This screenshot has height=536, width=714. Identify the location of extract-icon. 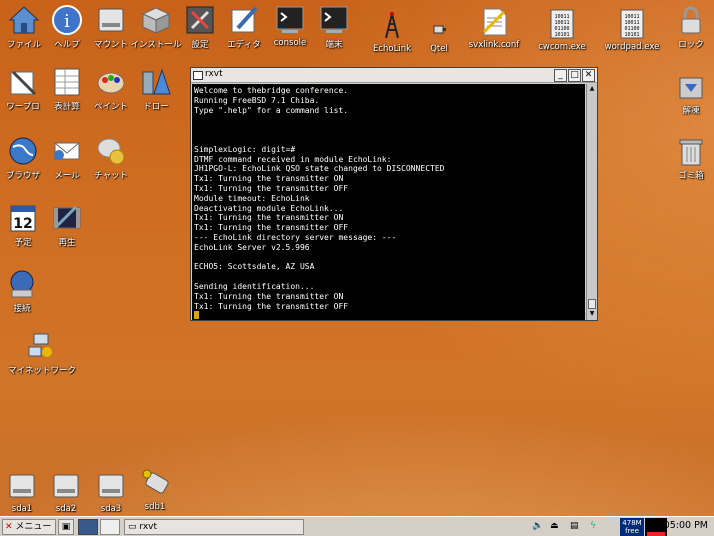
(691, 88).